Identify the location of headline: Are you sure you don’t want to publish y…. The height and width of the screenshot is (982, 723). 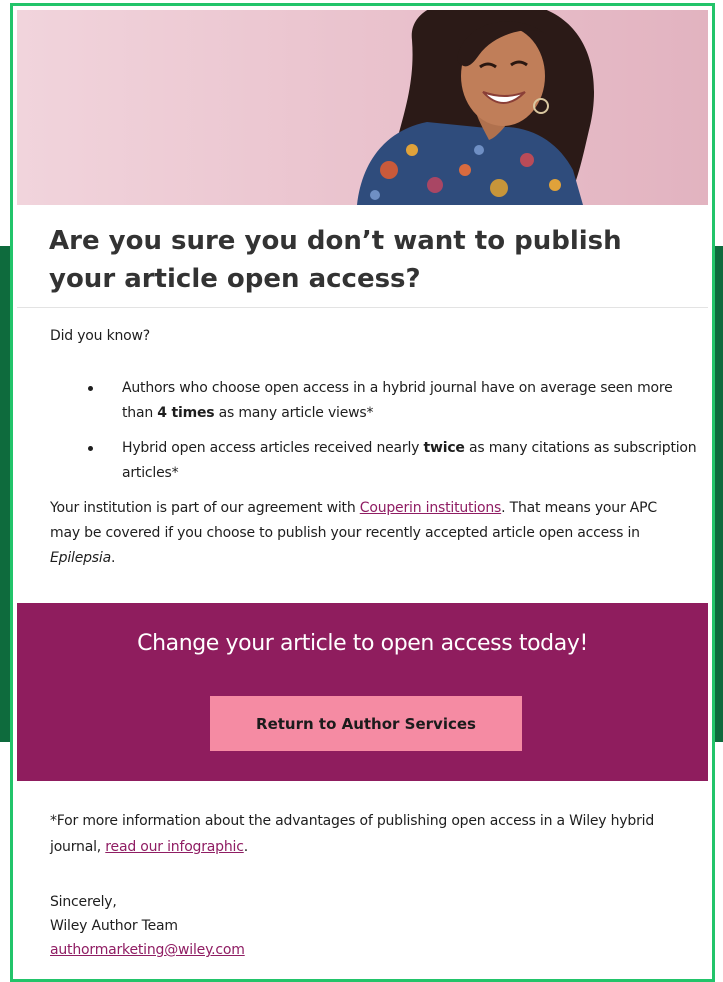
(335, 260).